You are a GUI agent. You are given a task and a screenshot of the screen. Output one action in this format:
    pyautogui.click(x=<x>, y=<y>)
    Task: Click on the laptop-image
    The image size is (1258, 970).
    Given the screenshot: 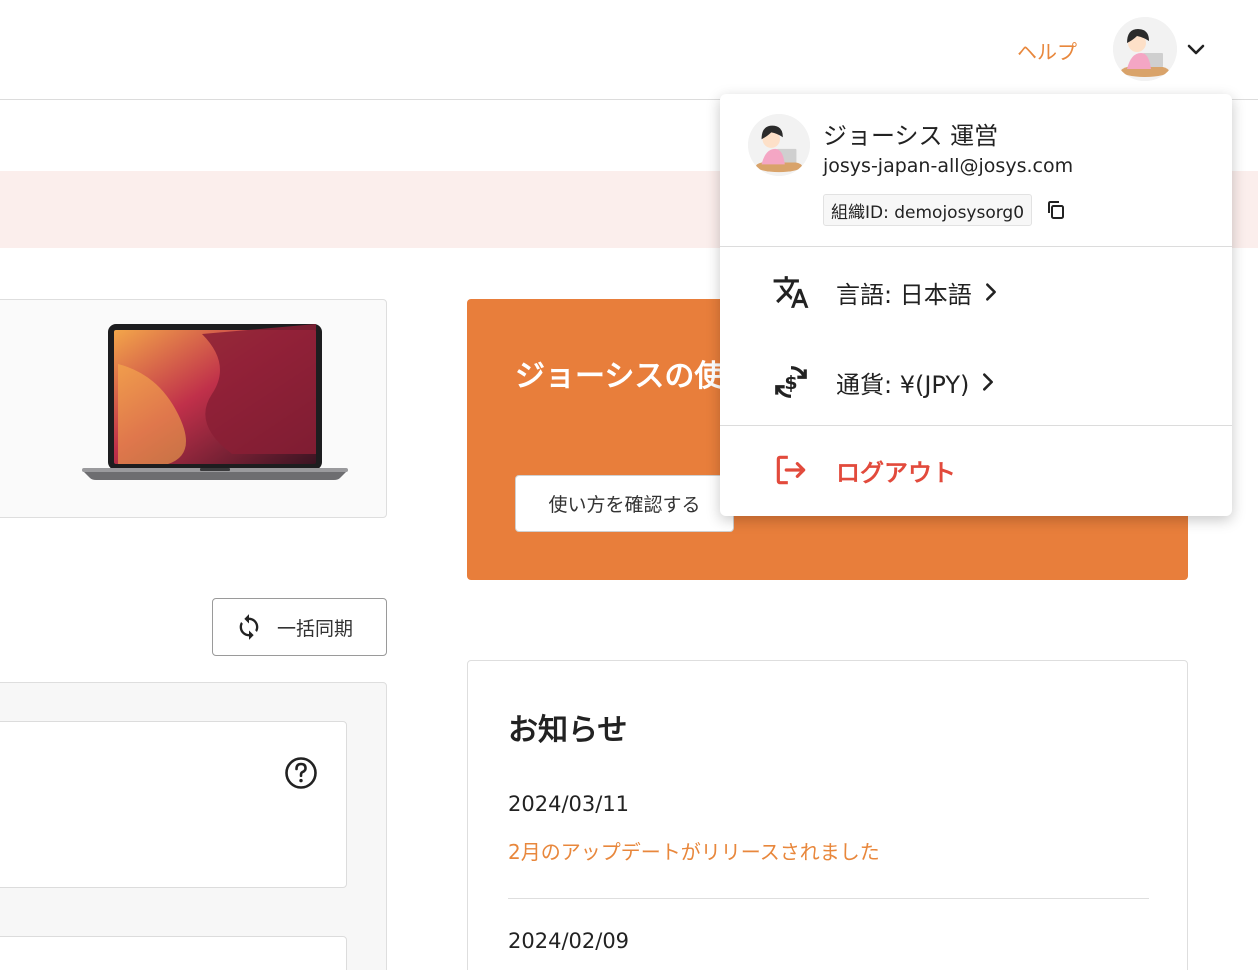 What is the action you would take?
    pyautogui.click(x=215, y=402)
    